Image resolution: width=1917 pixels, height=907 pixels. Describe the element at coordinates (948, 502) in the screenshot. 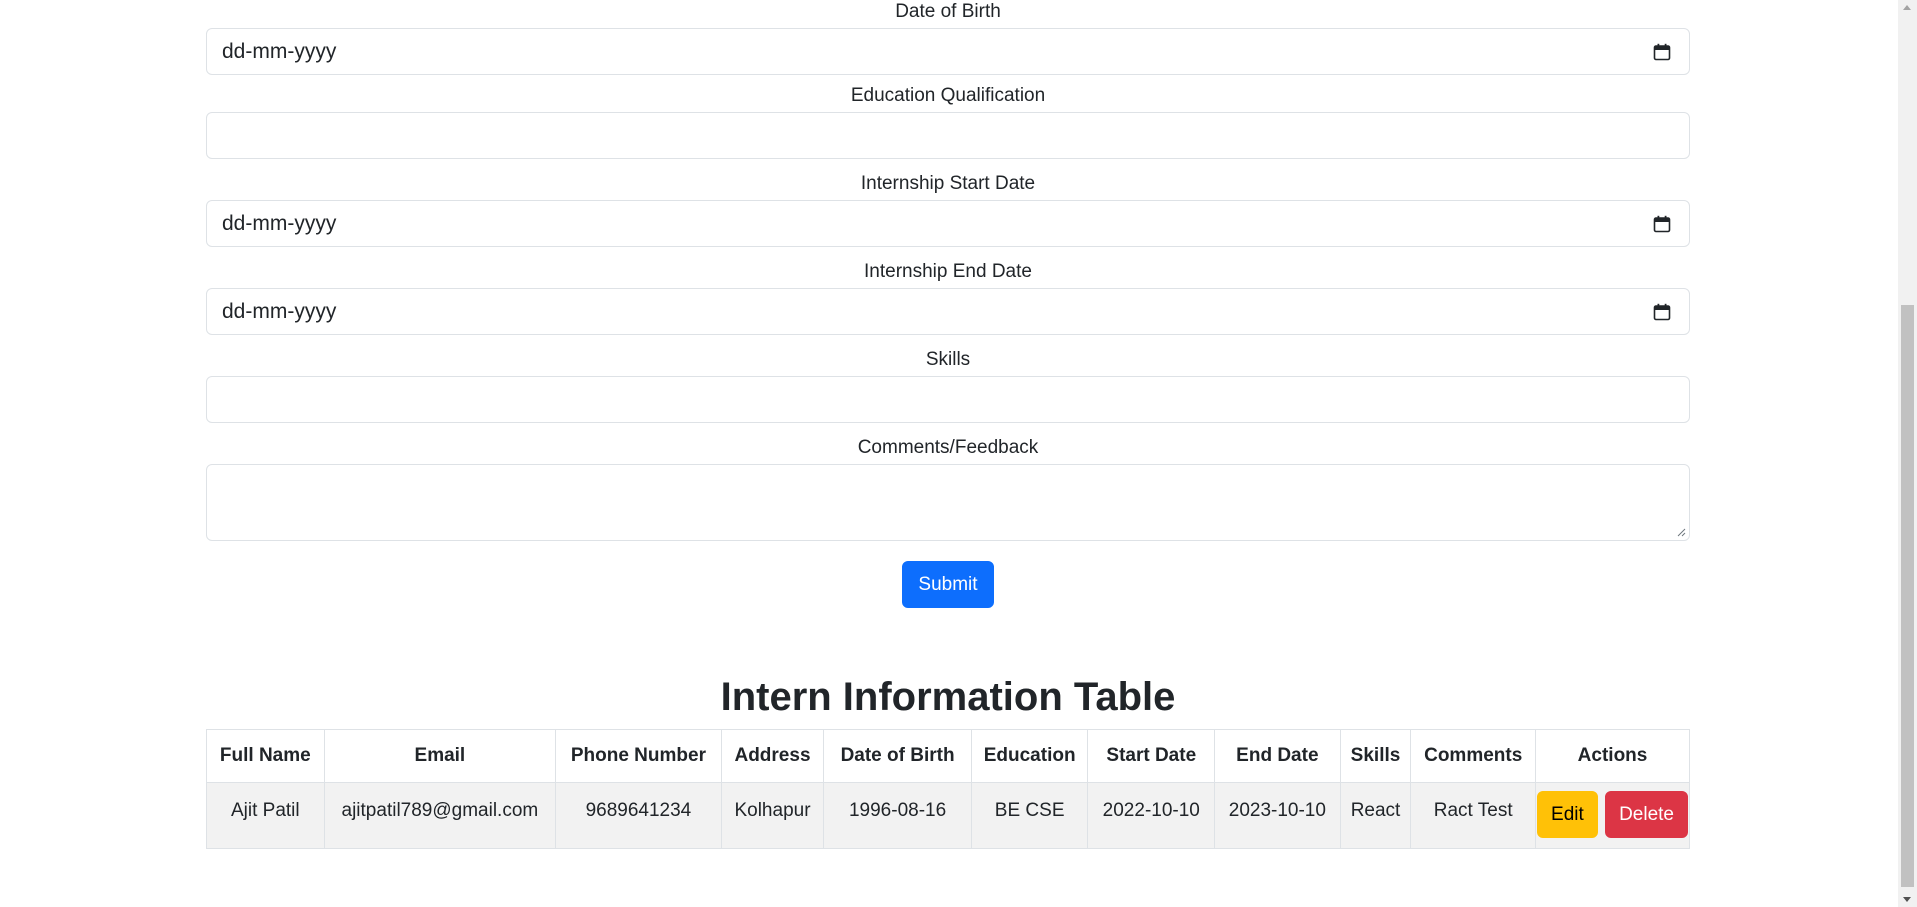

I see `comments-textarea` at that location.